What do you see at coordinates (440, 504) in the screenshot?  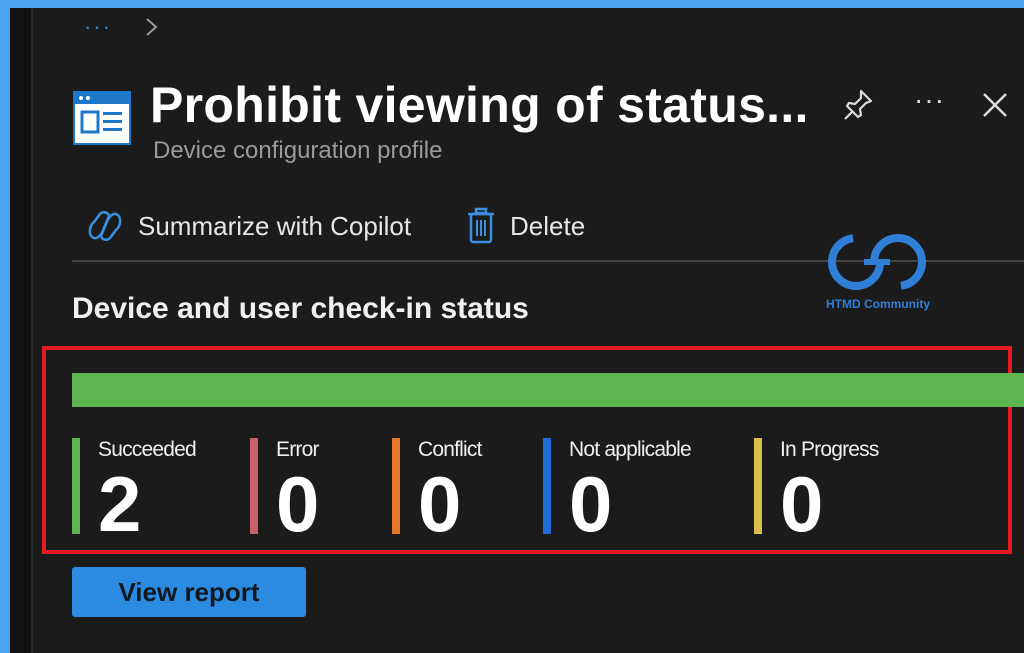 I see `stat-conflict-value: 0` at bounding box center [440, 504].